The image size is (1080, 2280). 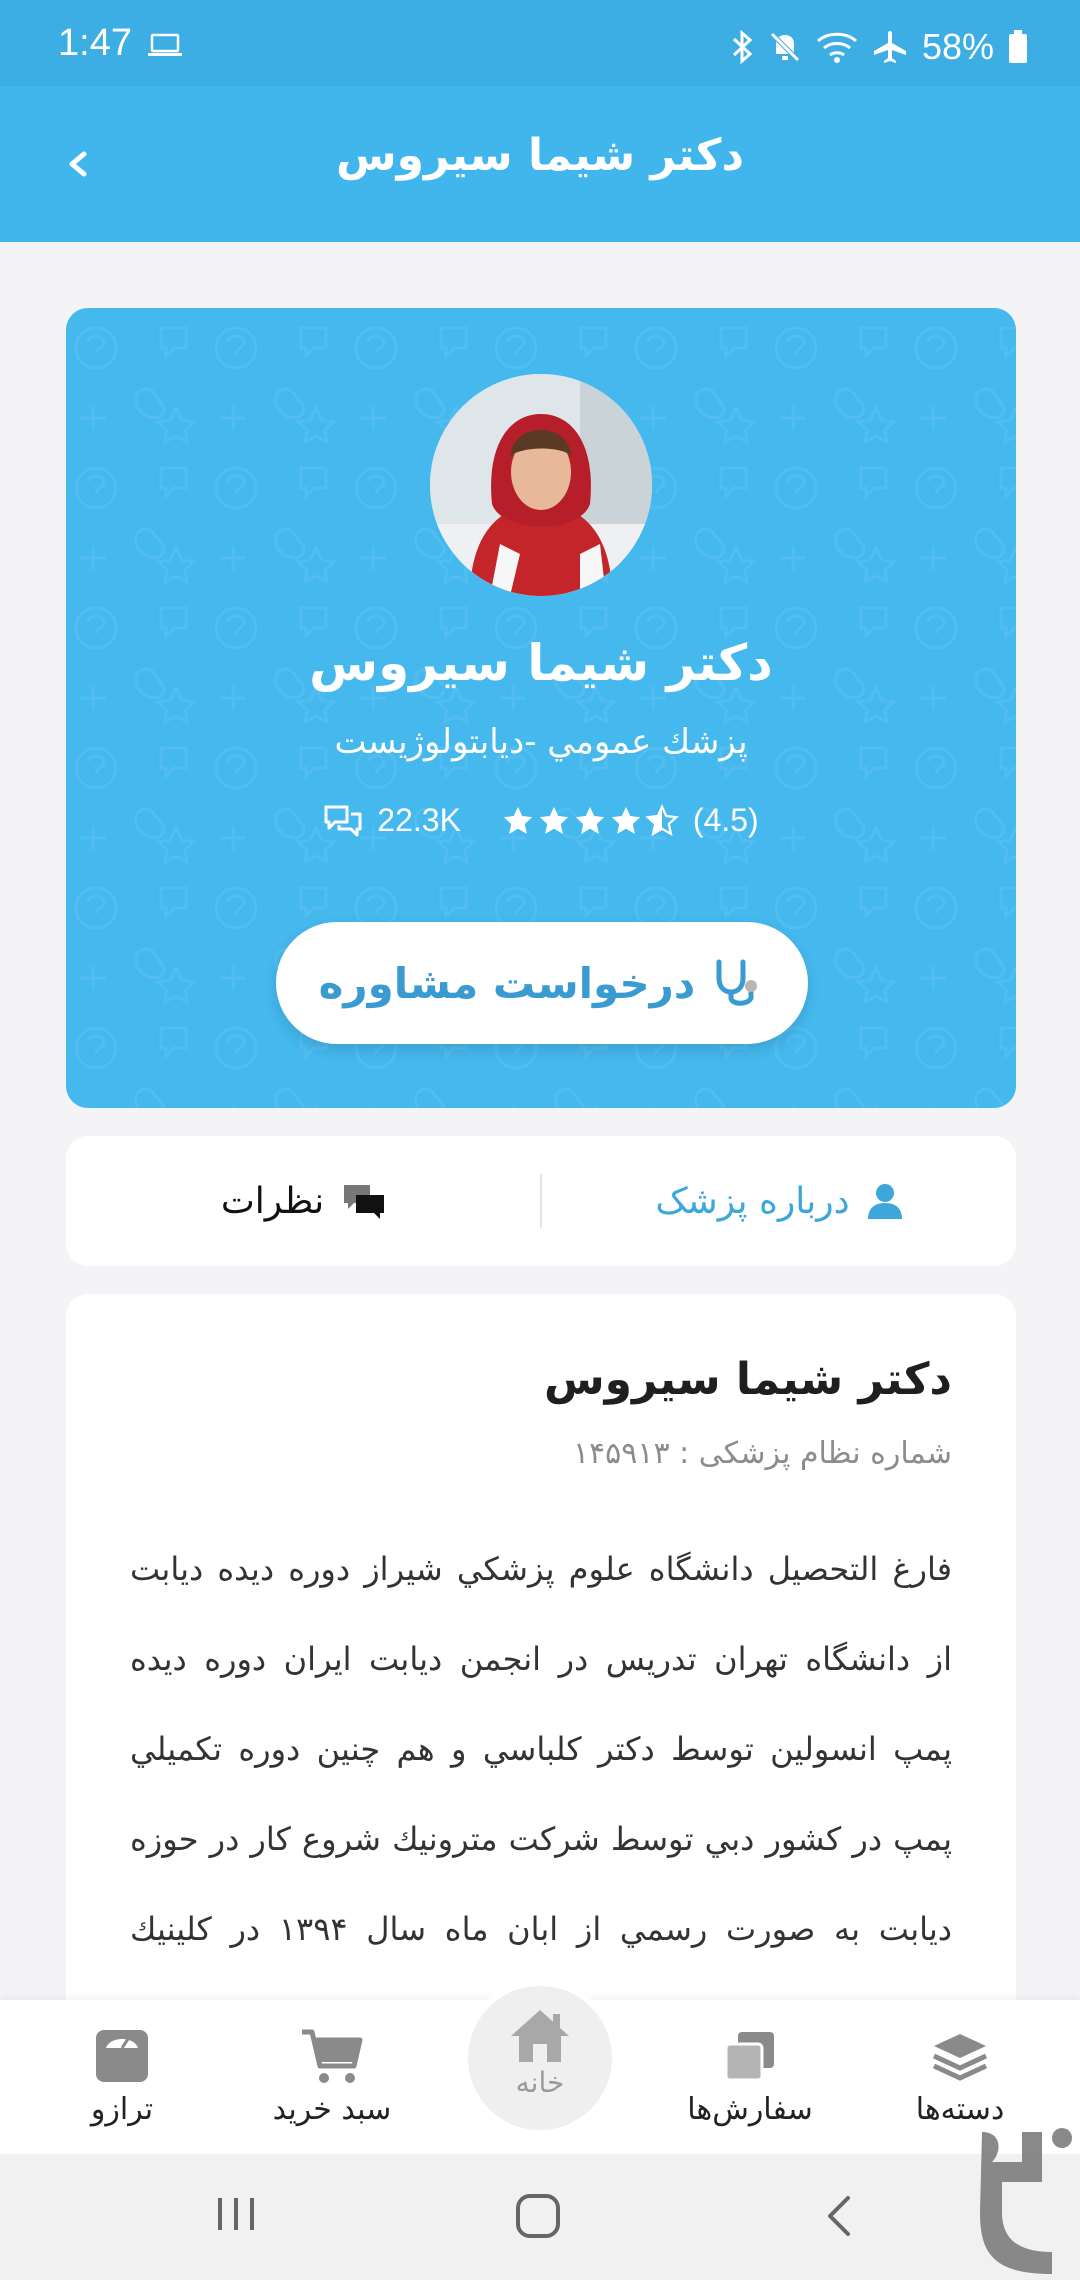 What do you see at coordinates (507, 983) in the screenshot?
I see `request-consultation-label: درخواست مشاوره` at bounding box center [507, 983].